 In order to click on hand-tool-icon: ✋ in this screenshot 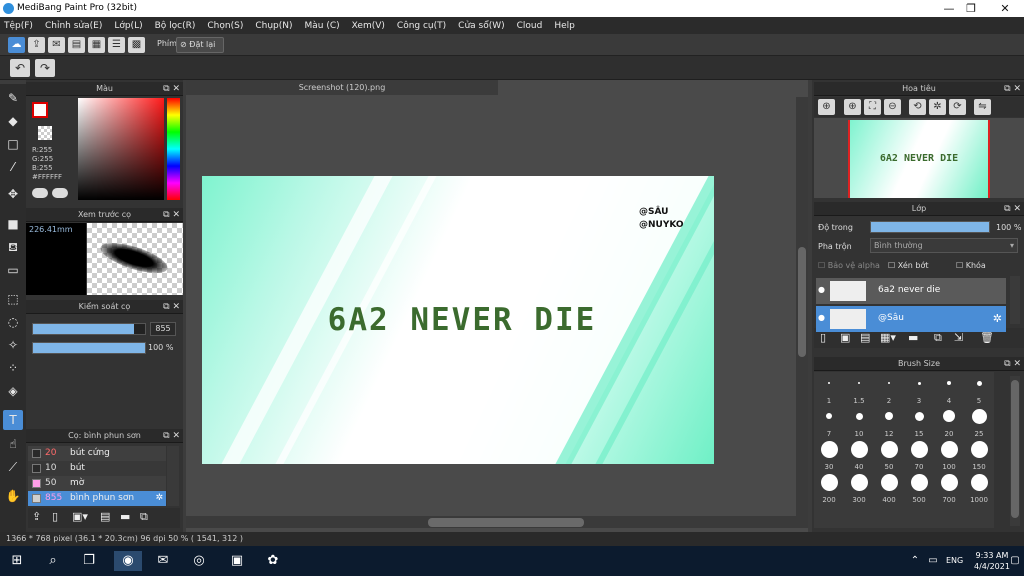, I will do `click(13, 496)`.